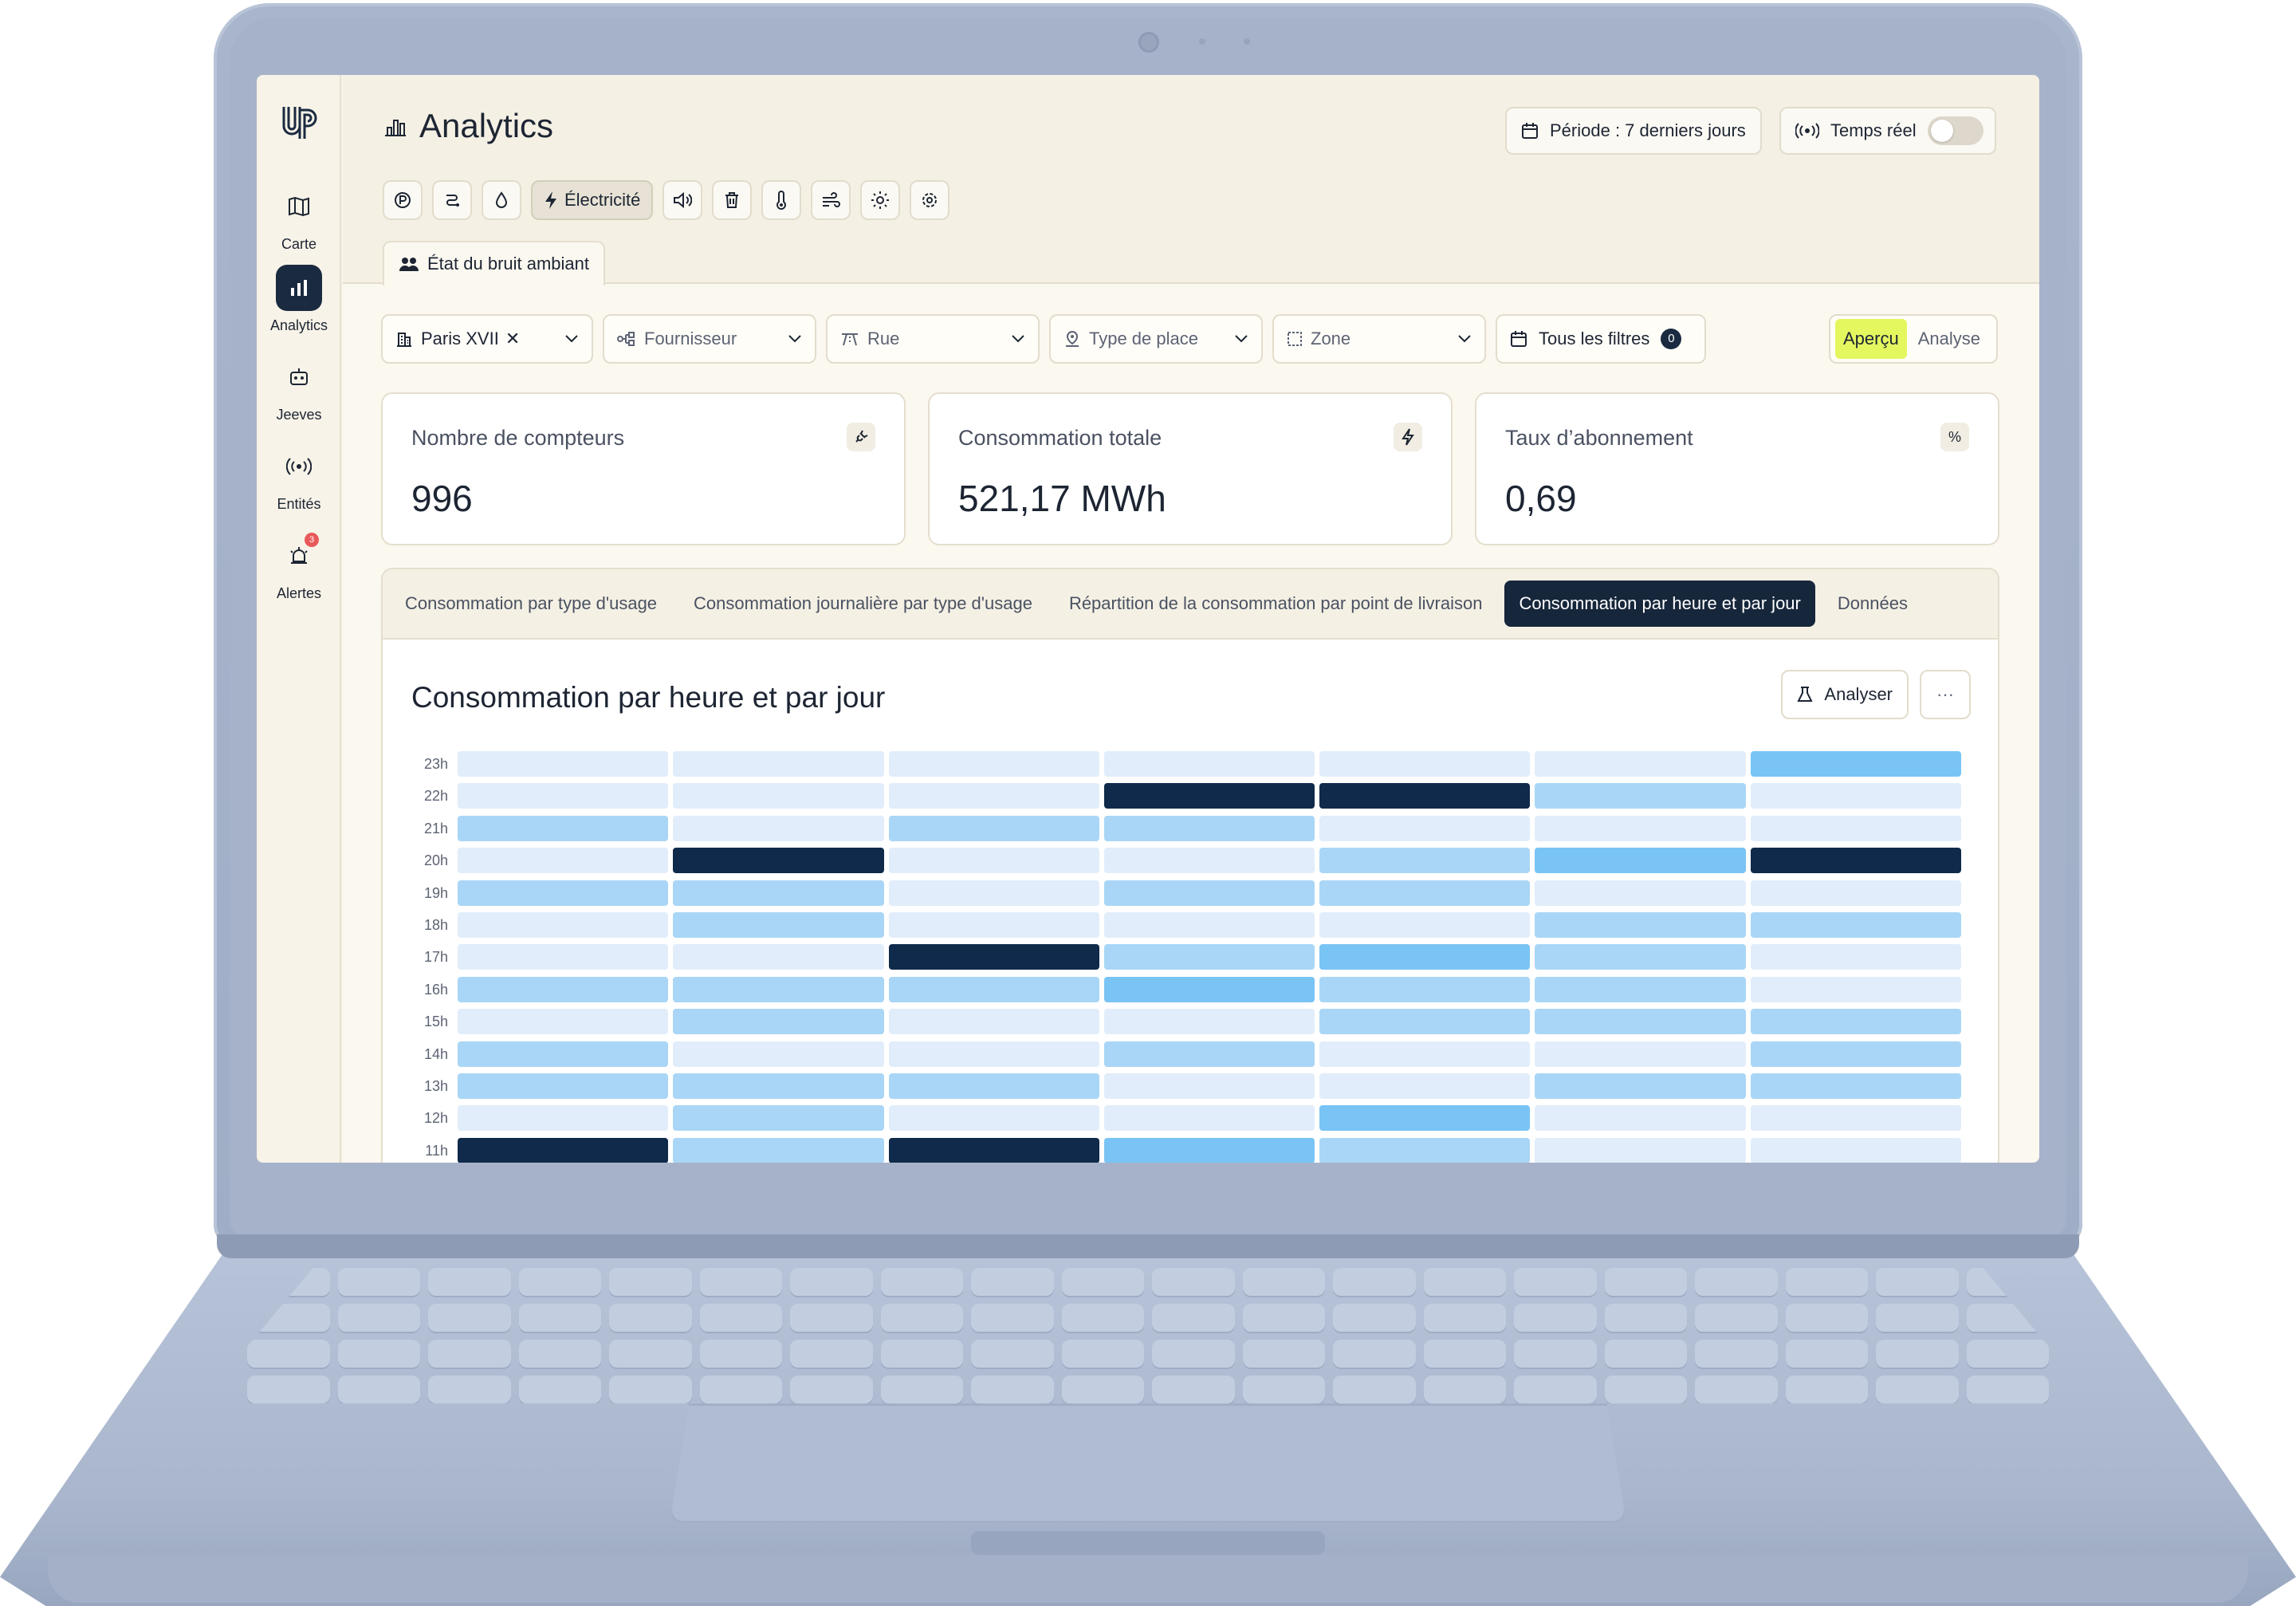 Image resolution: width=2296 pixels, height=1606 pixels. Describe the element at coordinates (299, 567) in the screenshot. I see `sidebar-item-alertes: 3 Alertes` at that location.